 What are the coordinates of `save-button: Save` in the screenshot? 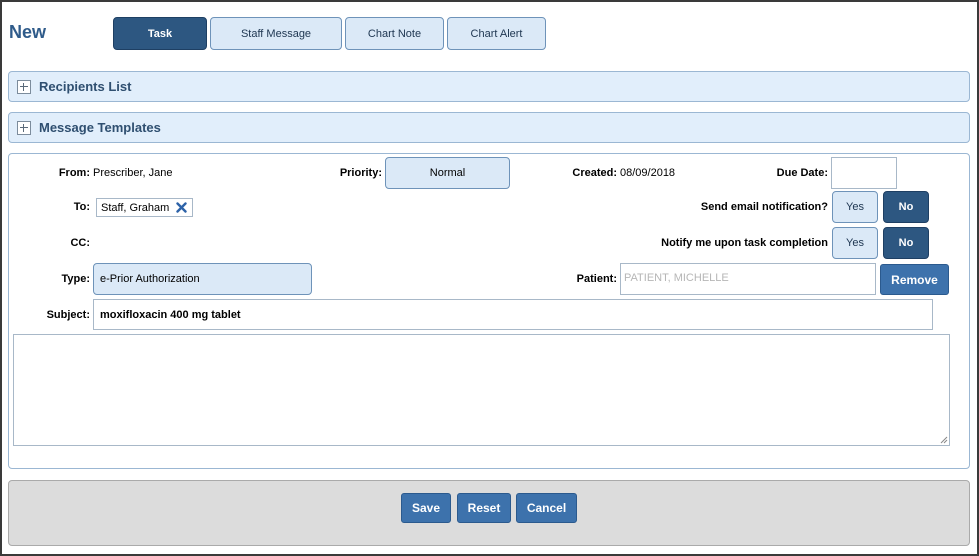 It's located at (426, 508).